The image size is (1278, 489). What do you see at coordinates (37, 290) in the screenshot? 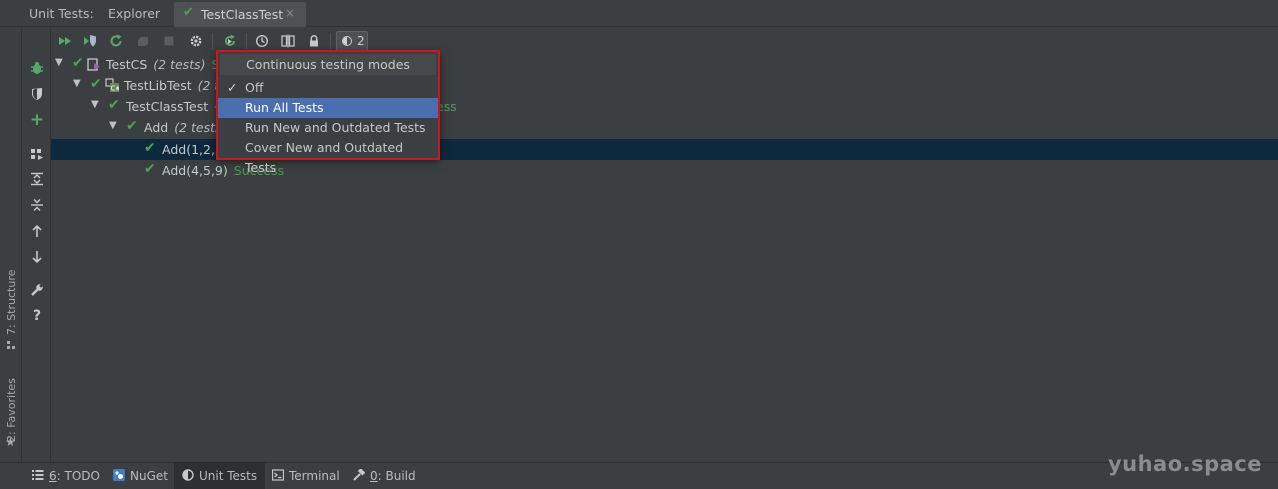
I see `wrench-icon` at bounding box center [37, 290].